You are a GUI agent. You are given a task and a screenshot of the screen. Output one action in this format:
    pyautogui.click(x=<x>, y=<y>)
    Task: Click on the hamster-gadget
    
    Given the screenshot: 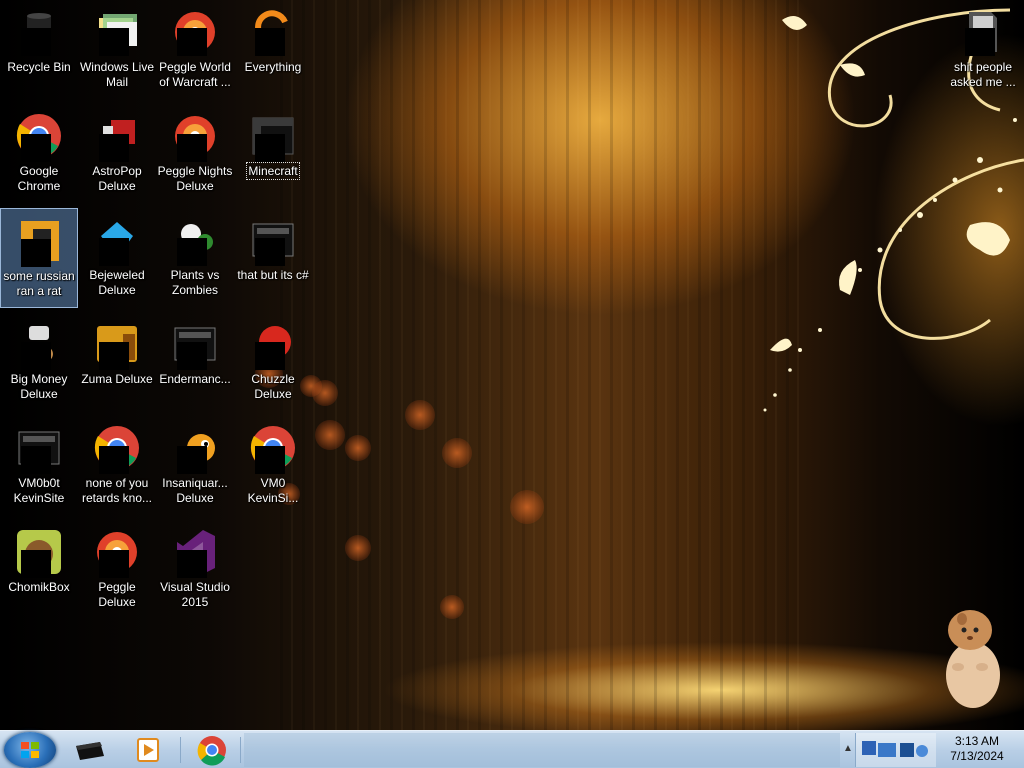 What is the action you would take?
    pyautogui.click(x=973, y=659)
    